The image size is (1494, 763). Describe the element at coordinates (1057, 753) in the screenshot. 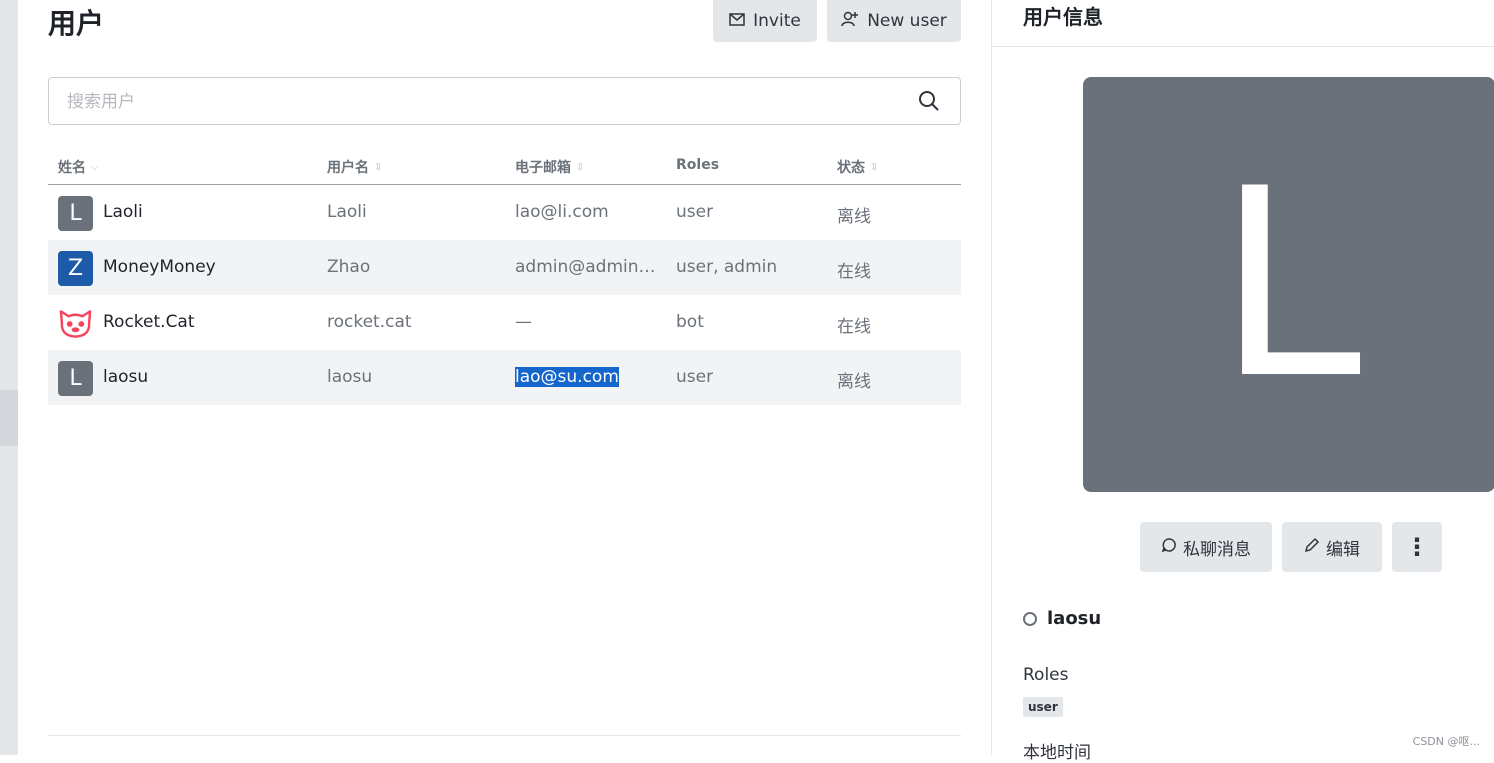

I see `local-time-label: 本地时间` at that location.